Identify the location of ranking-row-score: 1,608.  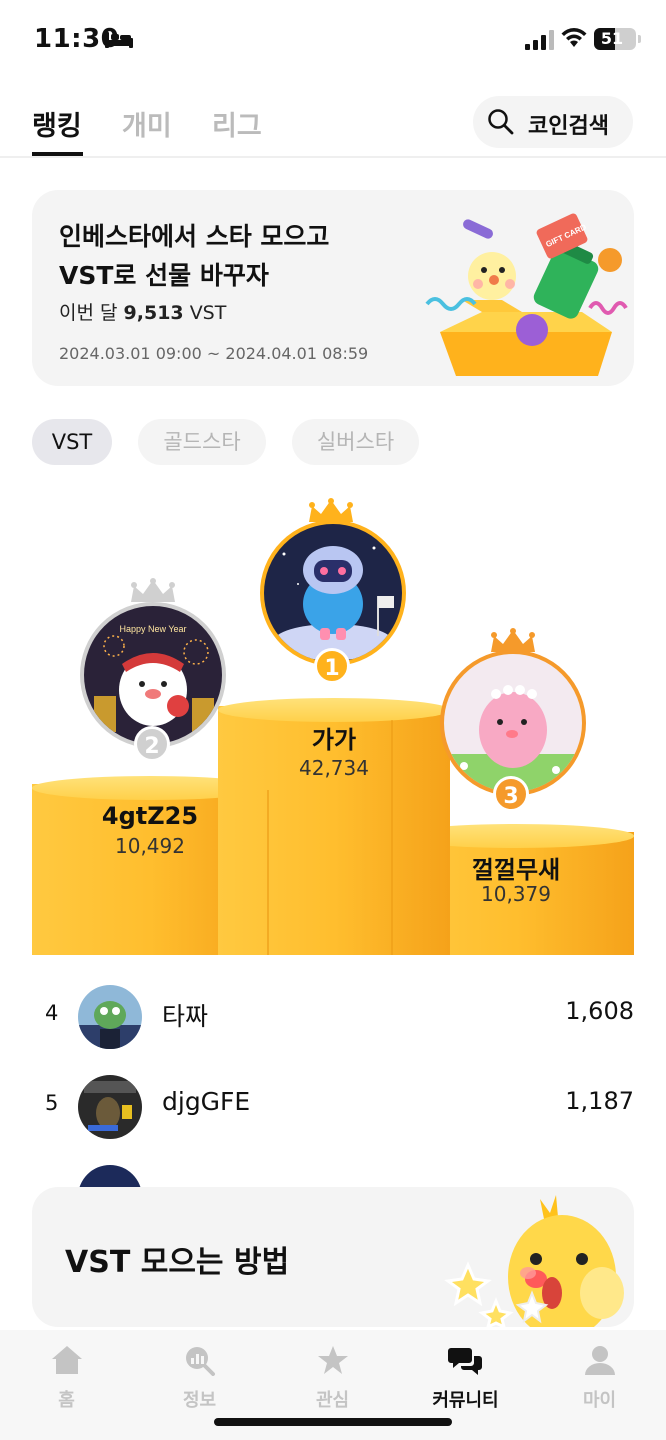
(599, 1011).